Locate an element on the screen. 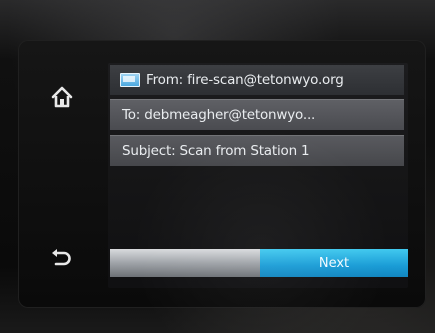 The width and height of the screenshot is (435, 333). subject-field: Subject: Scan from Station 1 is located at coordinates (257, 150).